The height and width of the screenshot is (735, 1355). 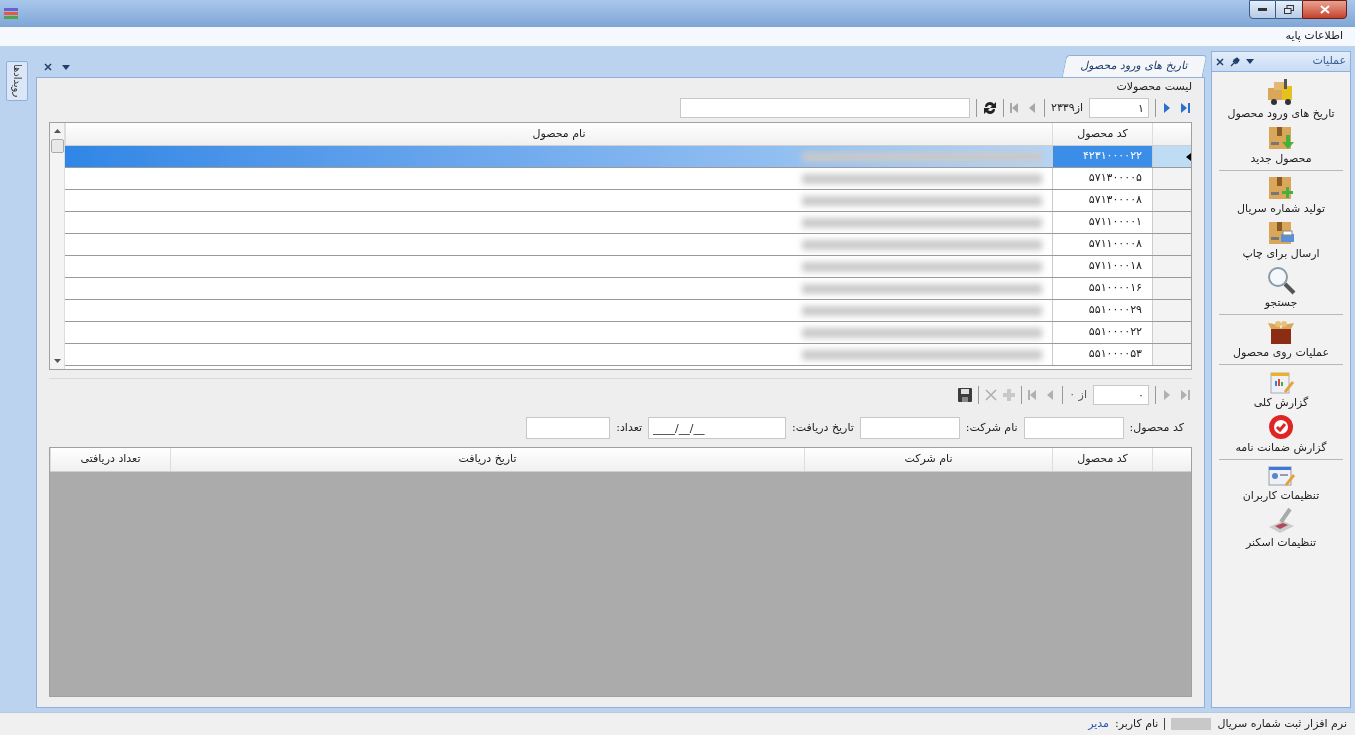 What do you see at coordinates (1281, 332) in the screenshot?
I see `open-box-icon` at bounding box center [1281, 332].